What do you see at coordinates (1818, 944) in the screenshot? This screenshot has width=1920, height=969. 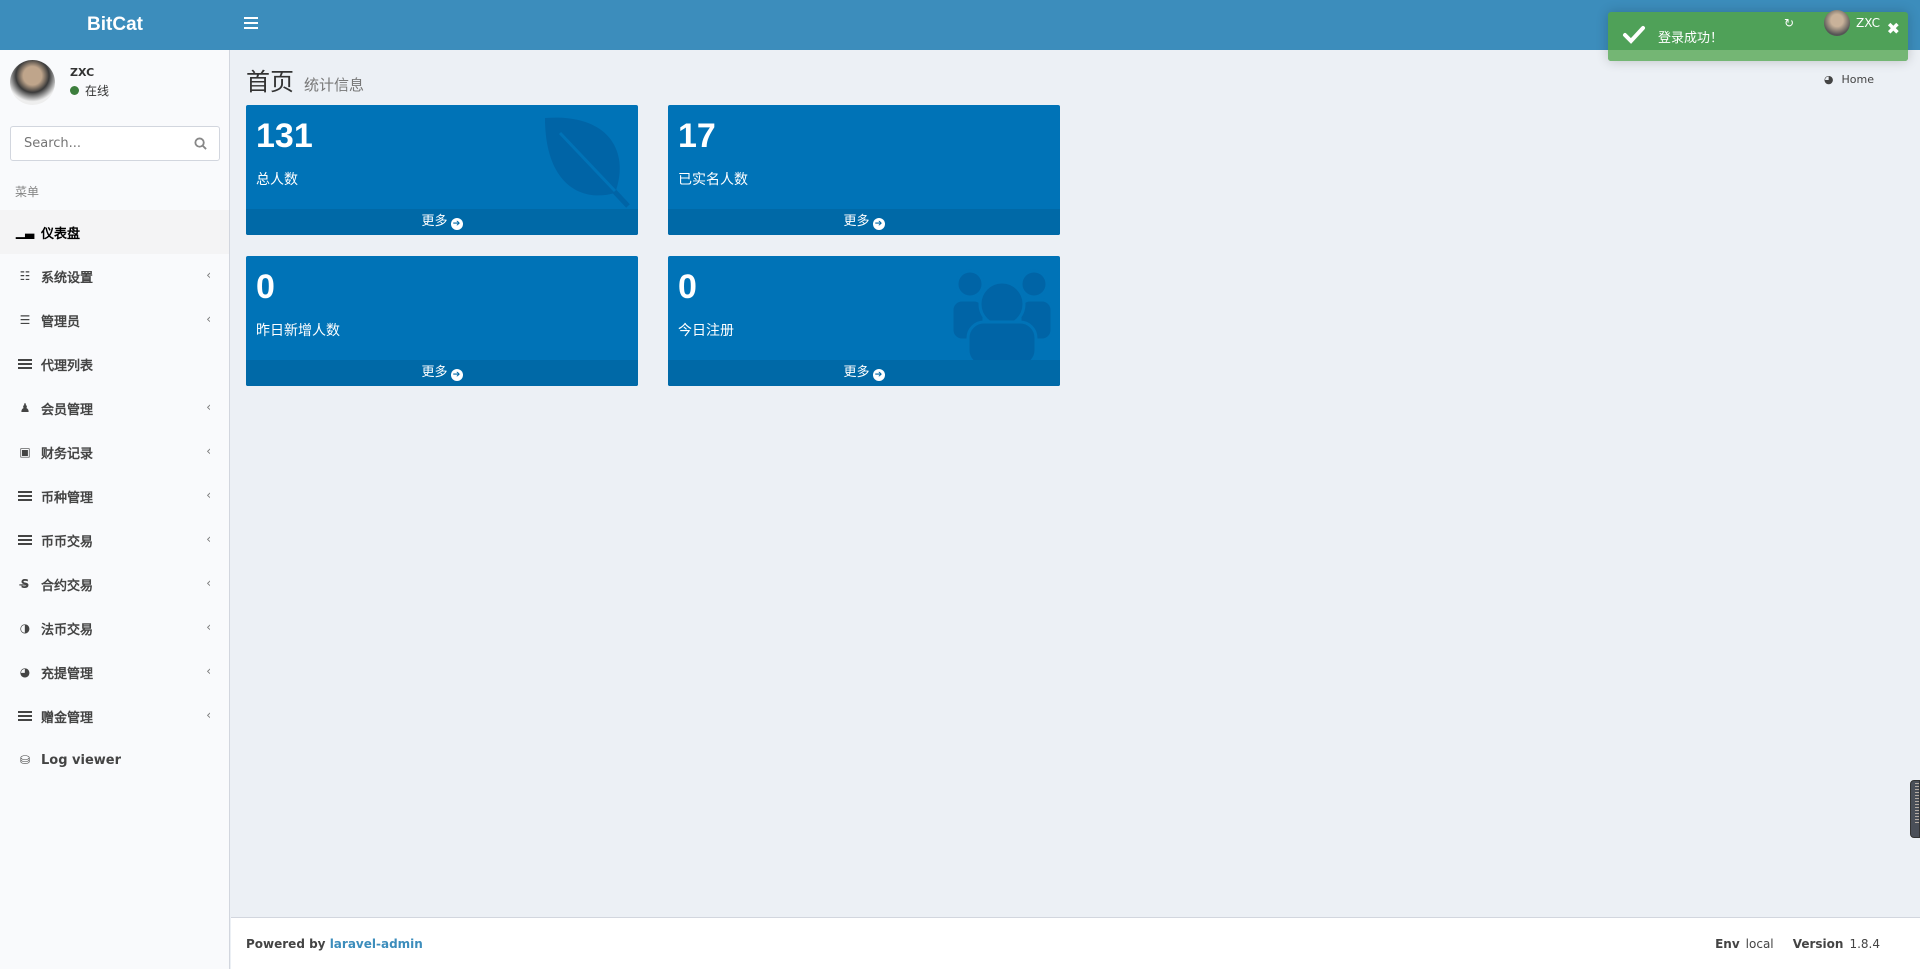 I see `version-label: Version` at bounding box center [1818, 944].